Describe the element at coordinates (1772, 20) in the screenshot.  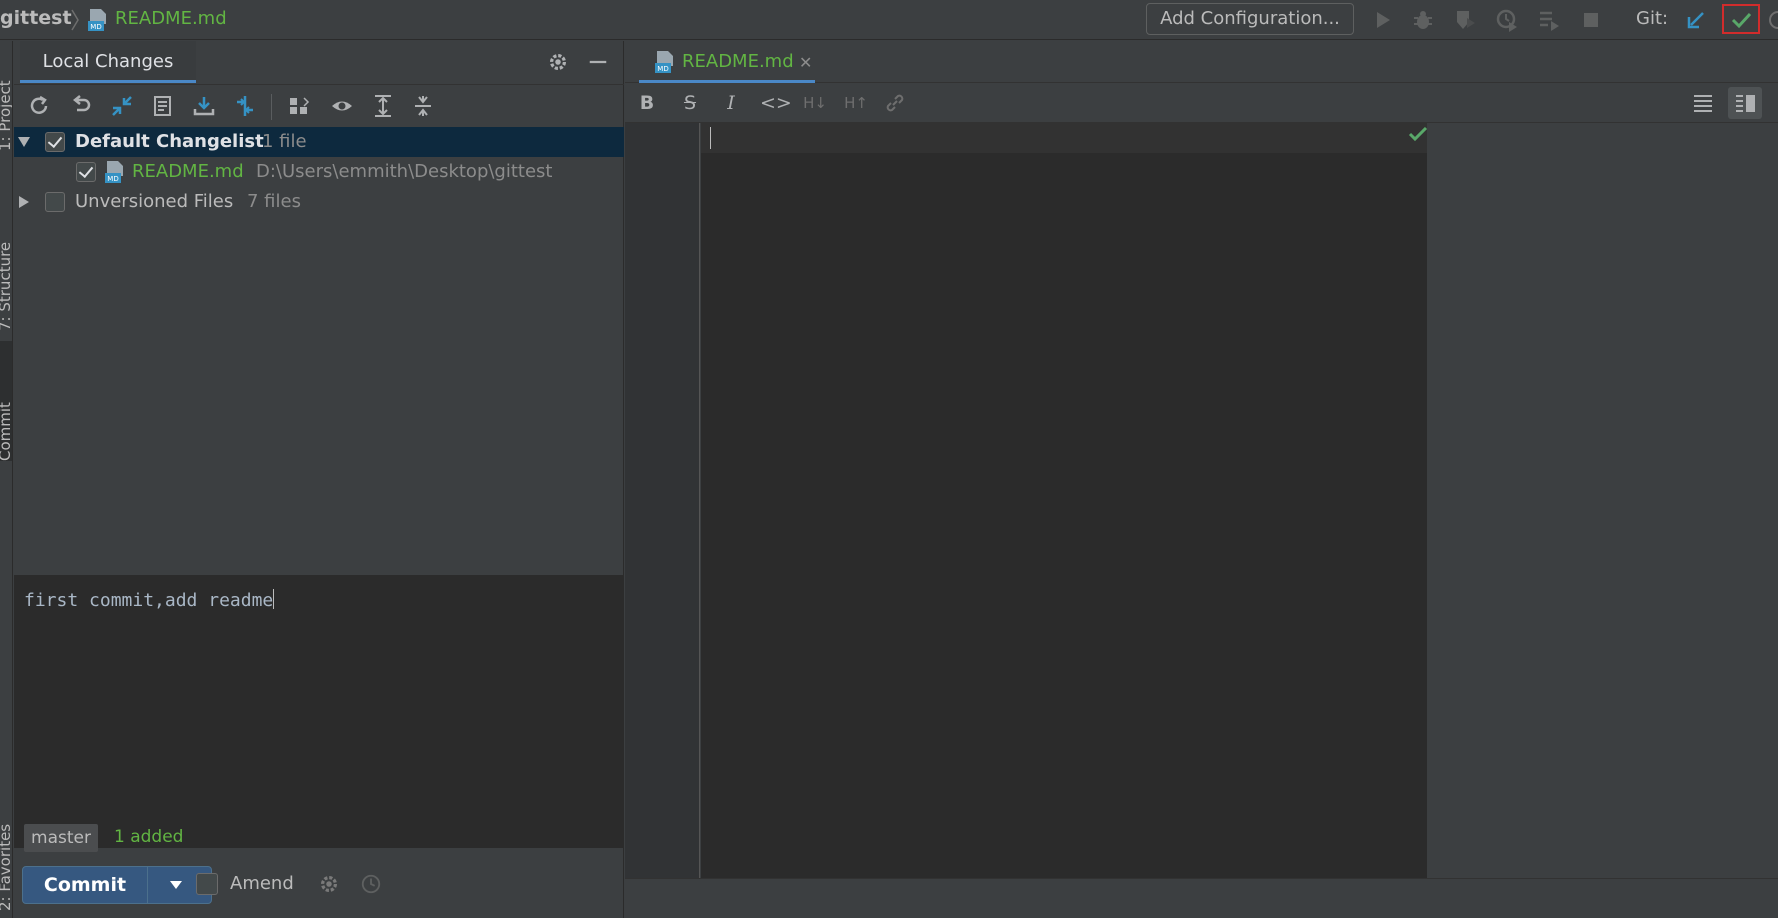
I see `history-icon` at that location.